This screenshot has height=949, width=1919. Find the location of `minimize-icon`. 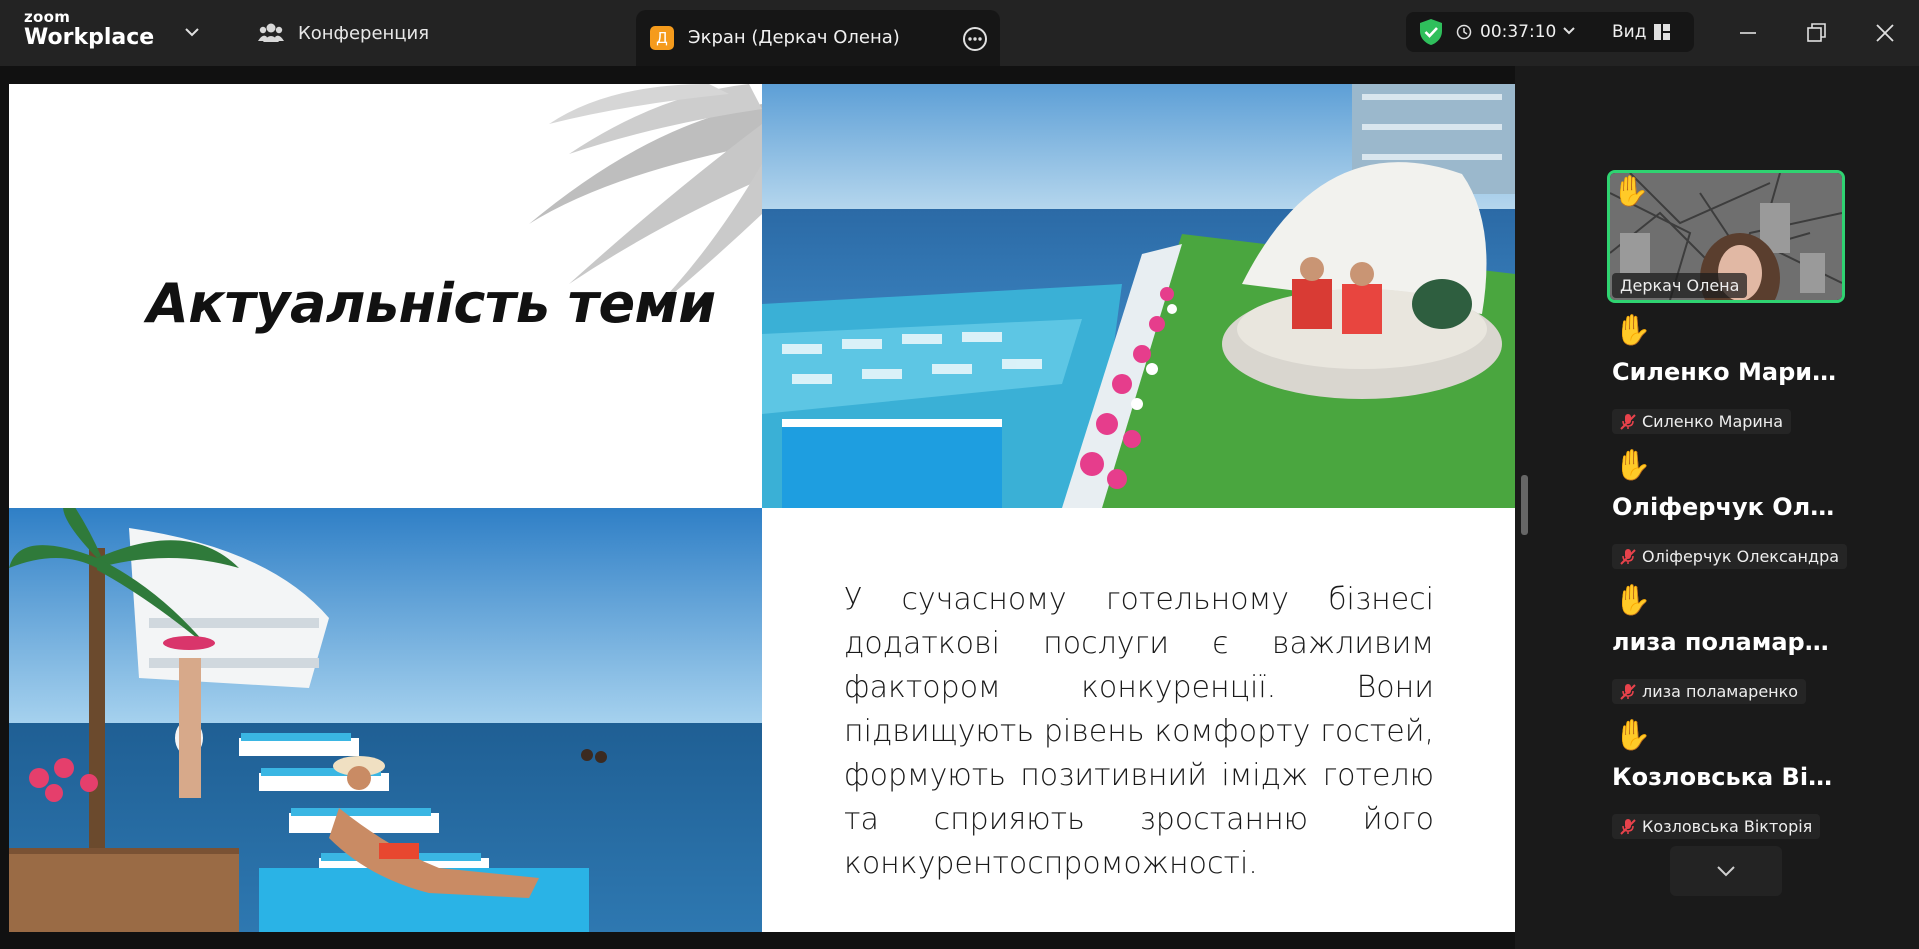

minimize-icon is located at coordinates (1748, 33).